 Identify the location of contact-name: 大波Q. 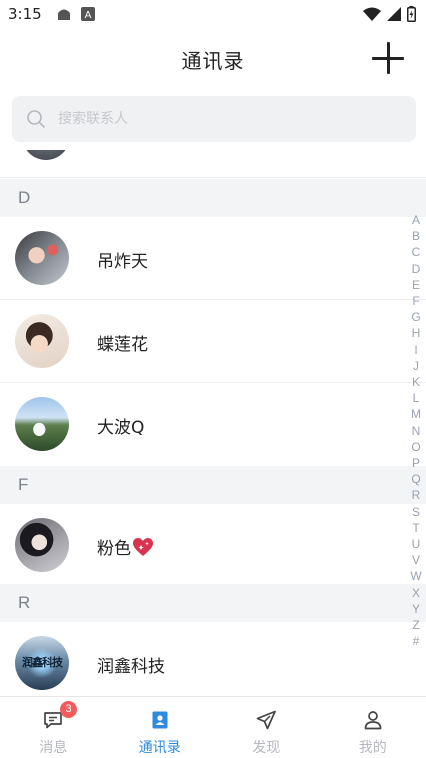
(121, 428).